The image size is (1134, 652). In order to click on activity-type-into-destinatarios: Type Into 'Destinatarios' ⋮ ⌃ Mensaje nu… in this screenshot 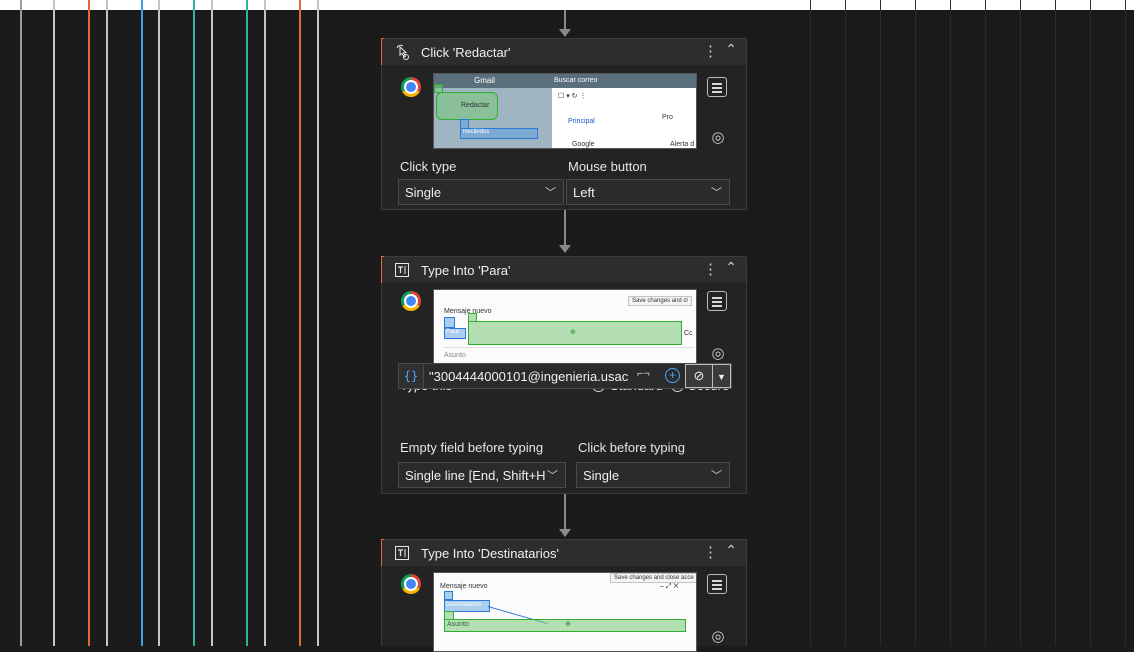, I will do `click(564, 595)`.